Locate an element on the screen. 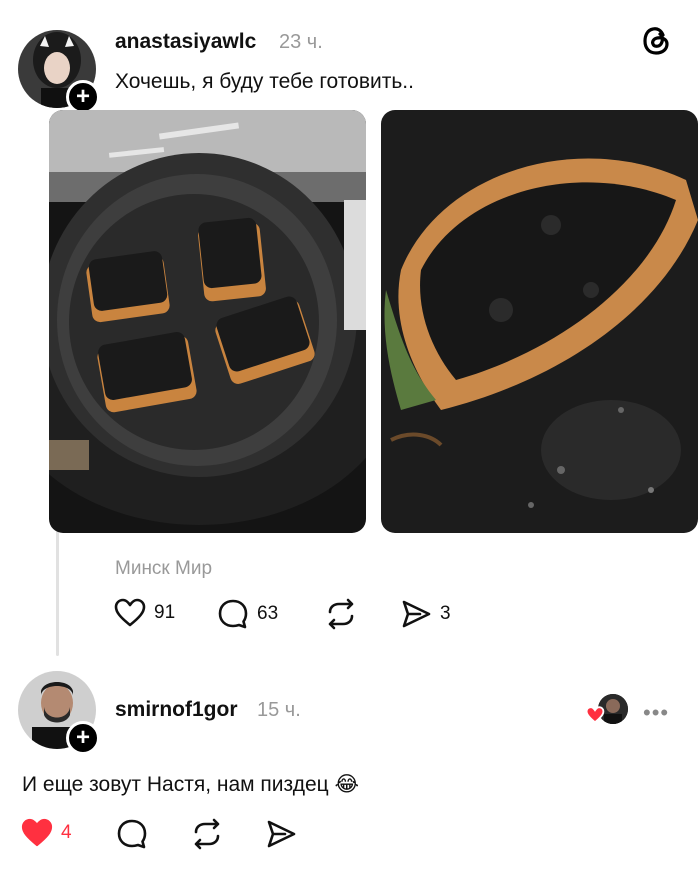 Image resolution: width=700 pixels, height=873 pixels. reply-share-button is located at coordinates (281, 834).